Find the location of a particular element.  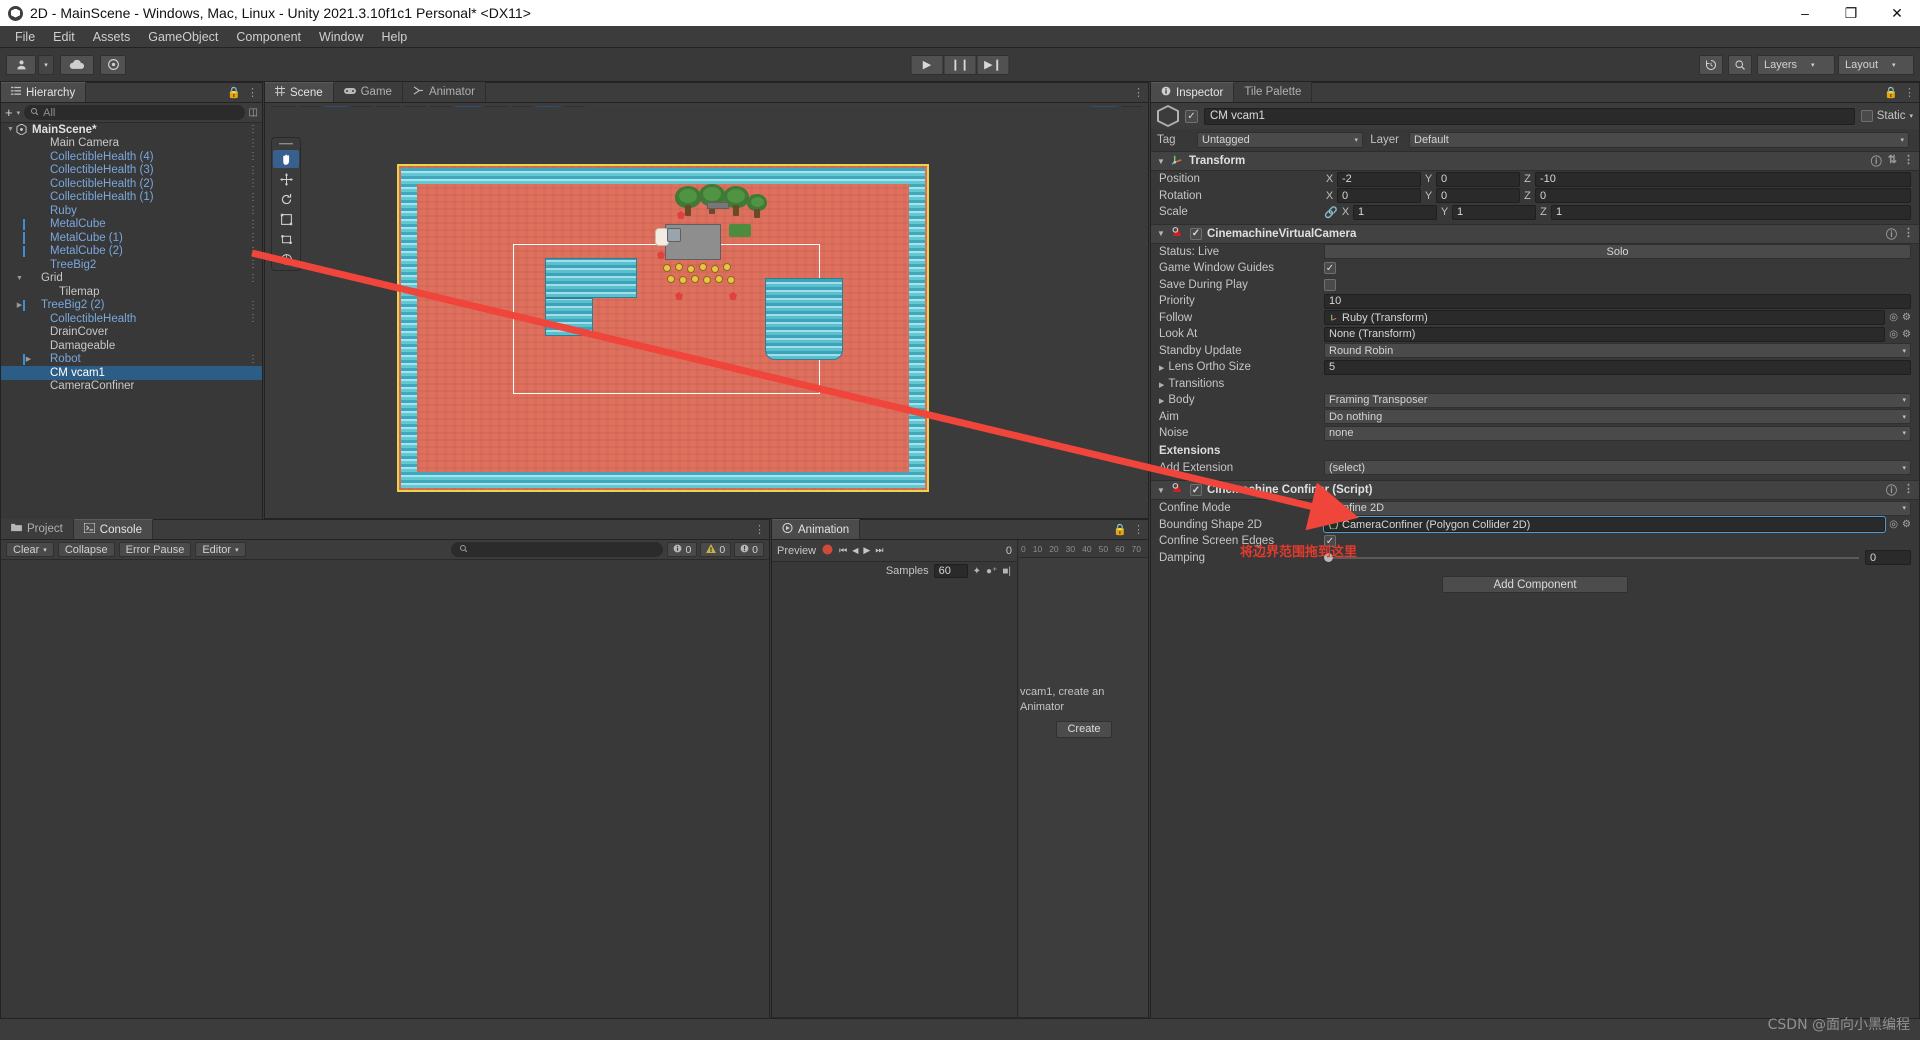

vcam-dropdown: Framing Transposer ▾ is located at coordinates (1617, 400).